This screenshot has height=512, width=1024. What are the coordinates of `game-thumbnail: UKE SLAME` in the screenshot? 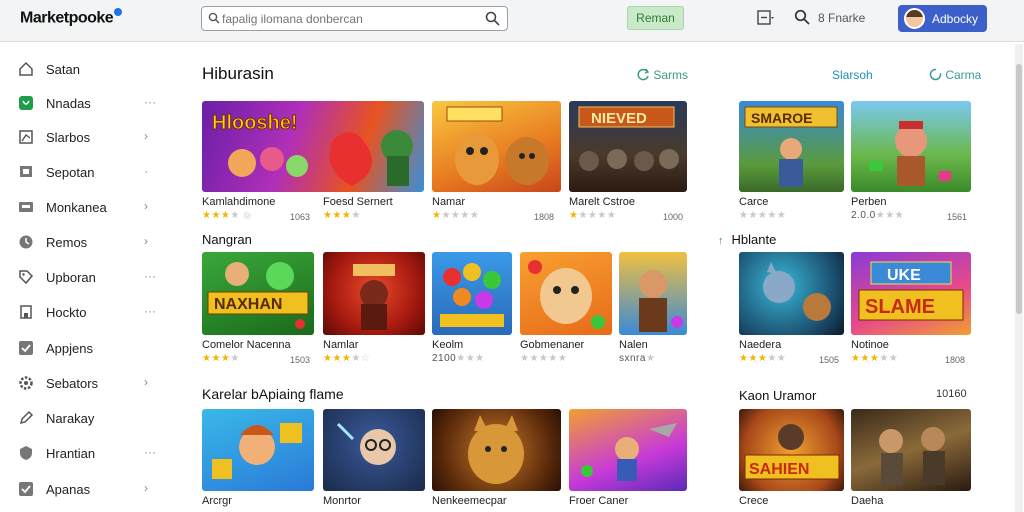 It's located at (911, 293).